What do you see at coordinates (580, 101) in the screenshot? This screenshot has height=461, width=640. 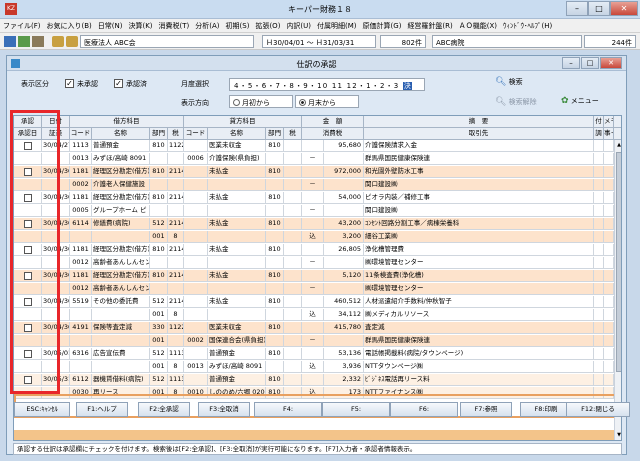 I see `menu-button: ✿ メニュー` at bounding box center [580, 101].